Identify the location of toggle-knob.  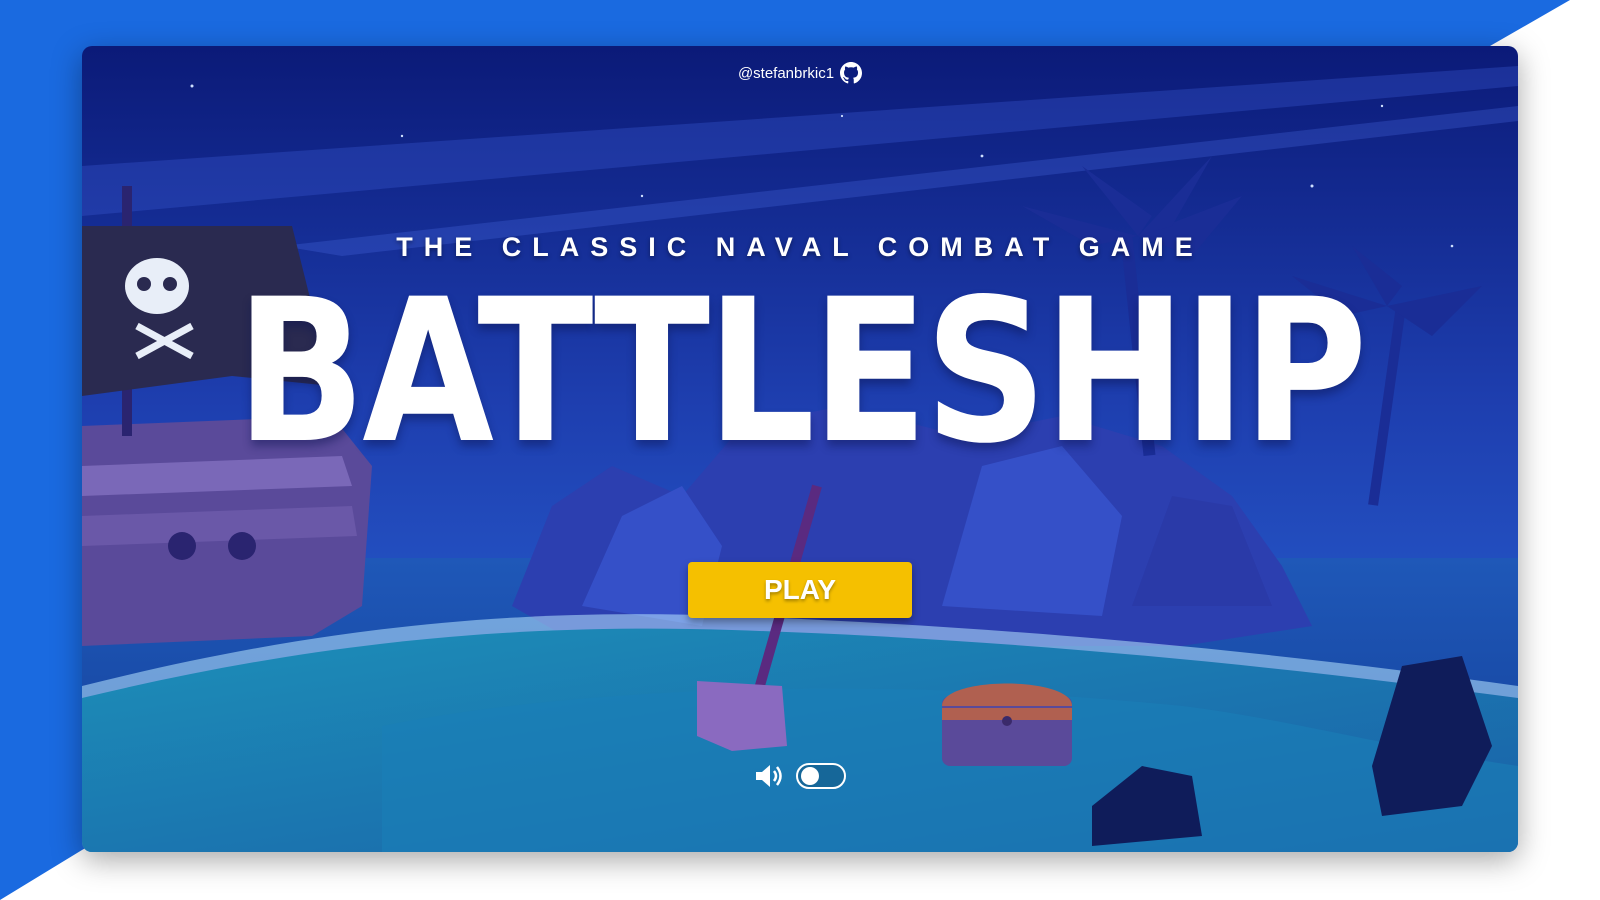
(810, 776).